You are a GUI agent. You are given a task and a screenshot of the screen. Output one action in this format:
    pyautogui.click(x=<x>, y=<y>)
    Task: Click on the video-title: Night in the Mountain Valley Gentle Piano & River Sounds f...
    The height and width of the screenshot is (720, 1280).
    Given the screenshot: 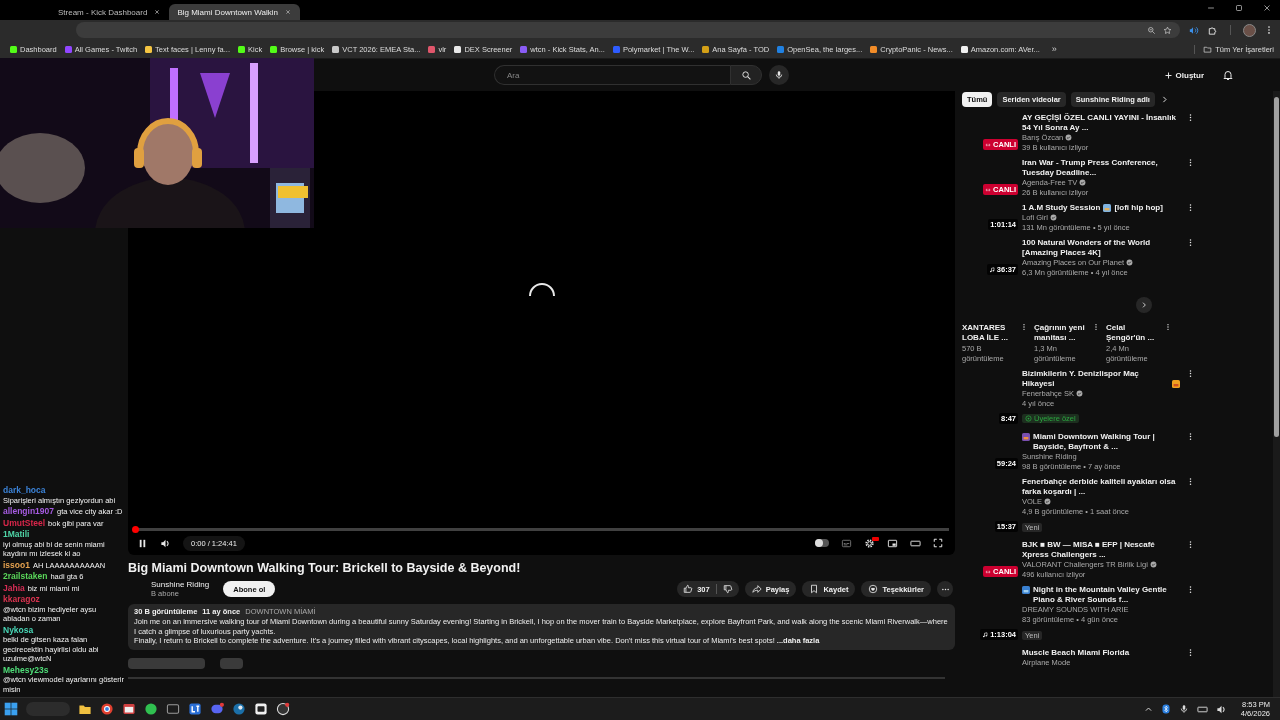 What is the action you would take?
    pyautogui.click(x=1106, y=595)
    